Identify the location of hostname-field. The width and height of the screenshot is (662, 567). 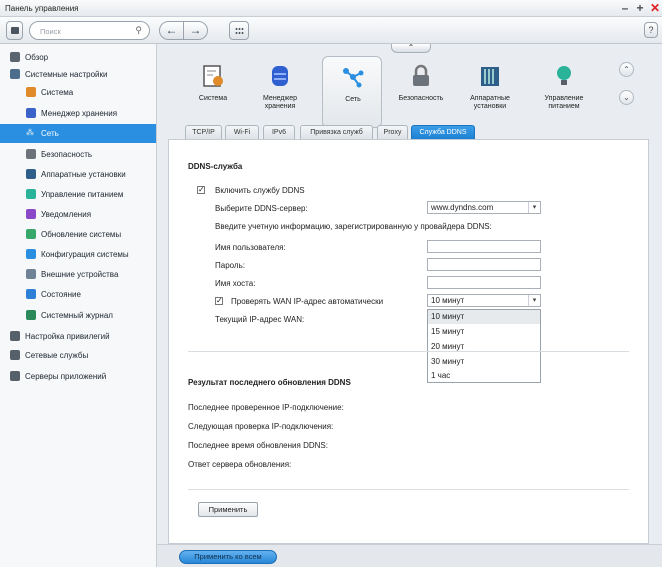
(484, 282).